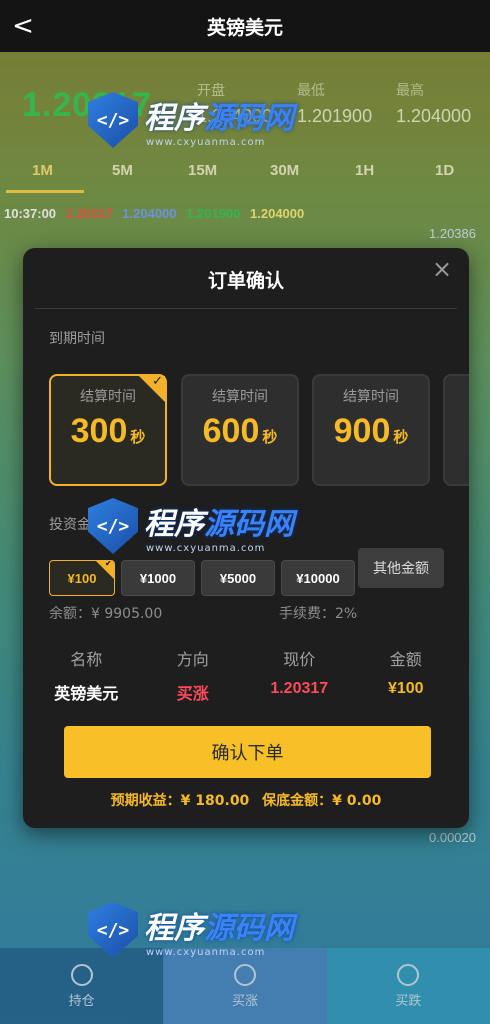  What do you see at coordinates (192, 659) in the screenshot?
I see `header-direction: 方向` at bounding box center [192, 659].